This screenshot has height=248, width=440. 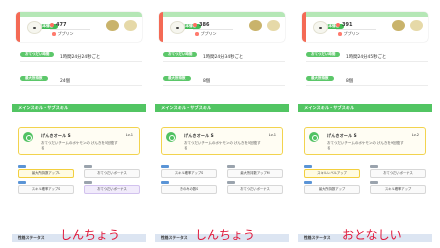 What do you see at coordinates (223, 57) in the screenshot?
I see `help-time-value: 1時間24分34秒ごと` at bounding box center [223, 57].